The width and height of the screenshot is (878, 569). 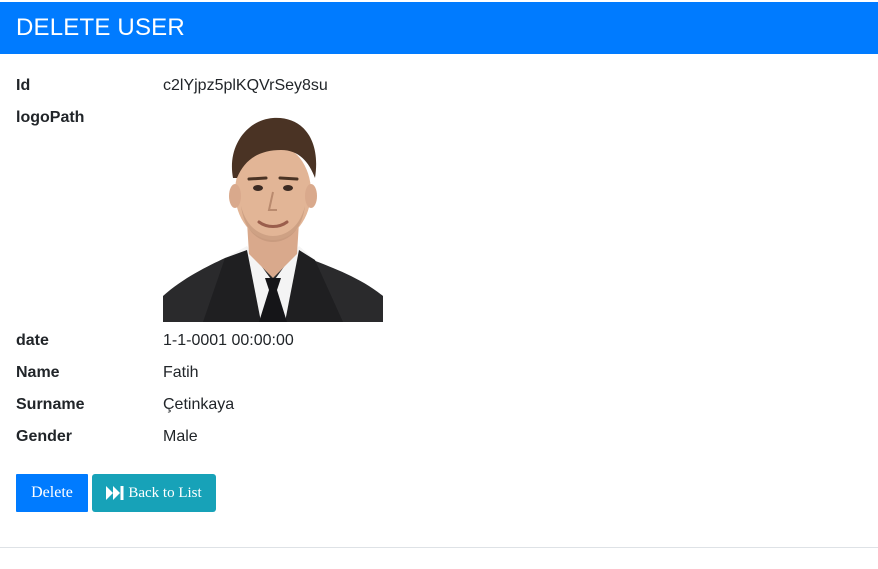 What do you see at coordinates (38, 372) in the screenshot?
I see `name-label: Name` at bounding box center [38, 372].